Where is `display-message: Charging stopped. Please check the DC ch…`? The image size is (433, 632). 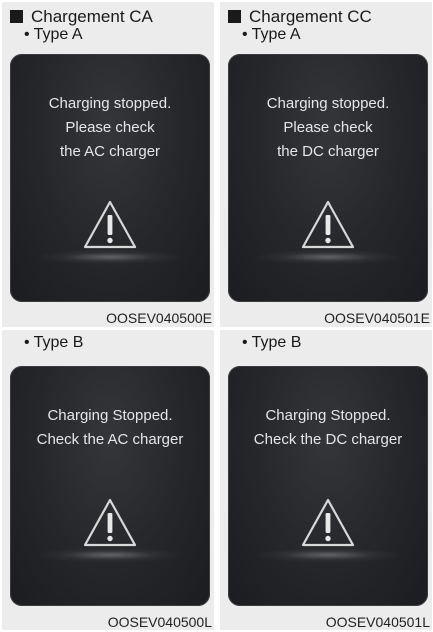
display-message: Charging stopped. Please check the DC ch… is located at coordinates (328, 128).